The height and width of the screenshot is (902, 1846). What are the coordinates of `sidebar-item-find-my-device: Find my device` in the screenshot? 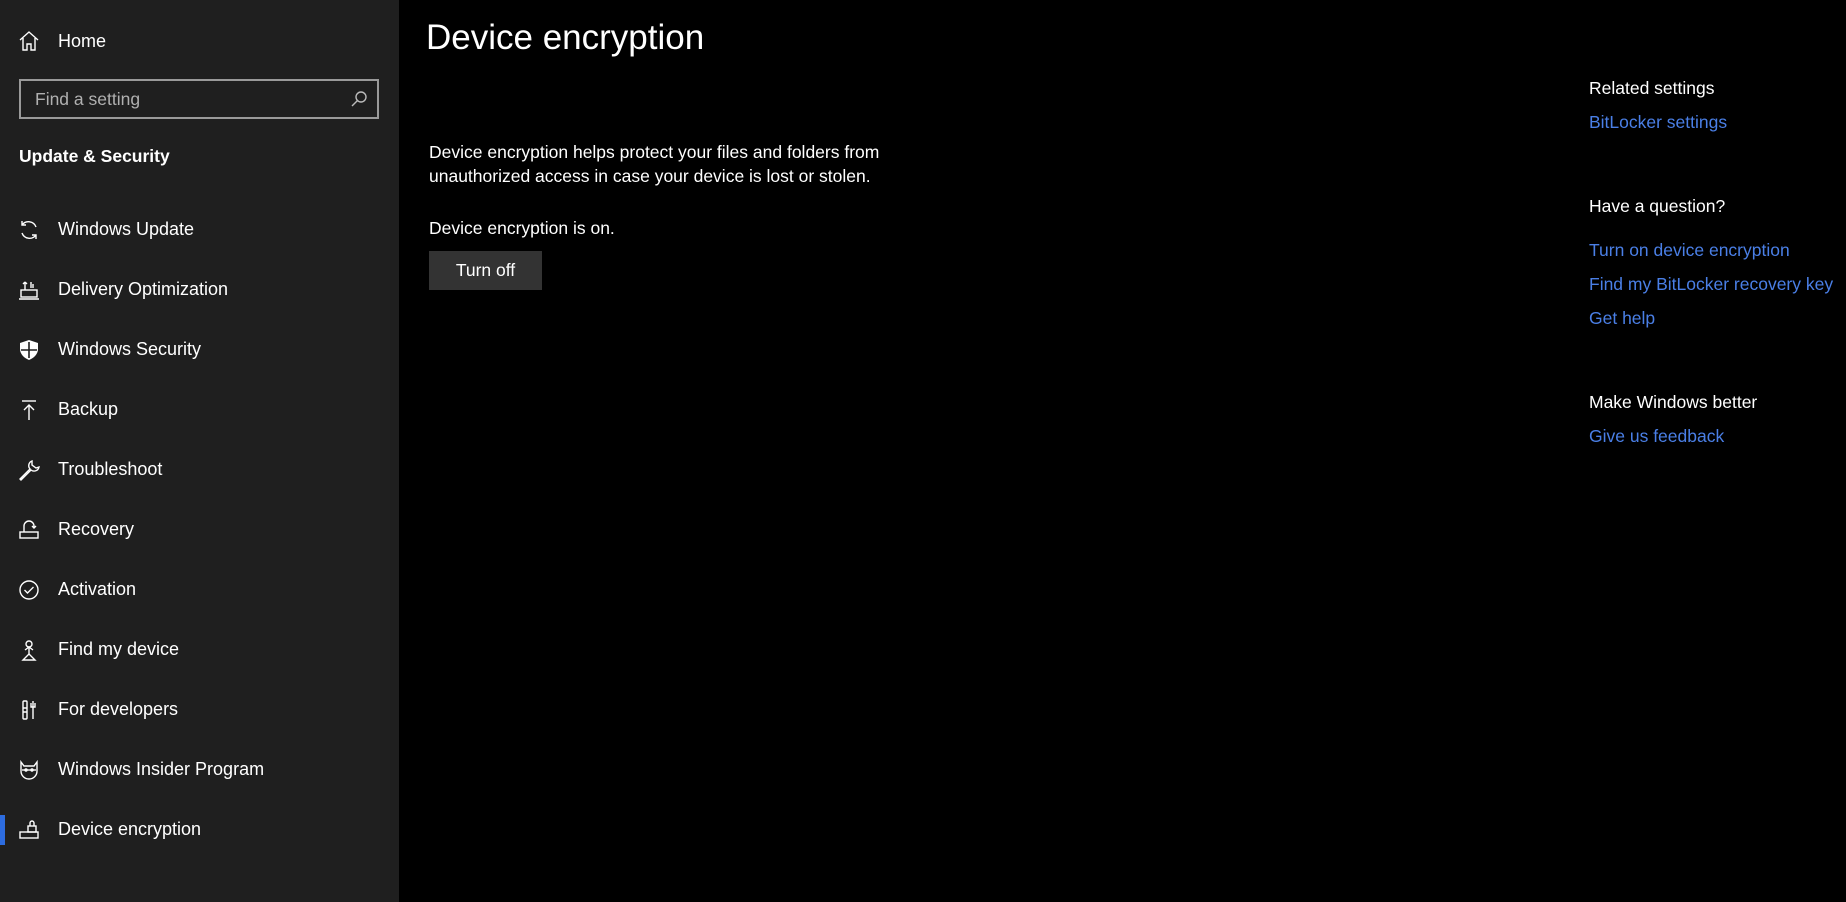 It's located at (199, 650).